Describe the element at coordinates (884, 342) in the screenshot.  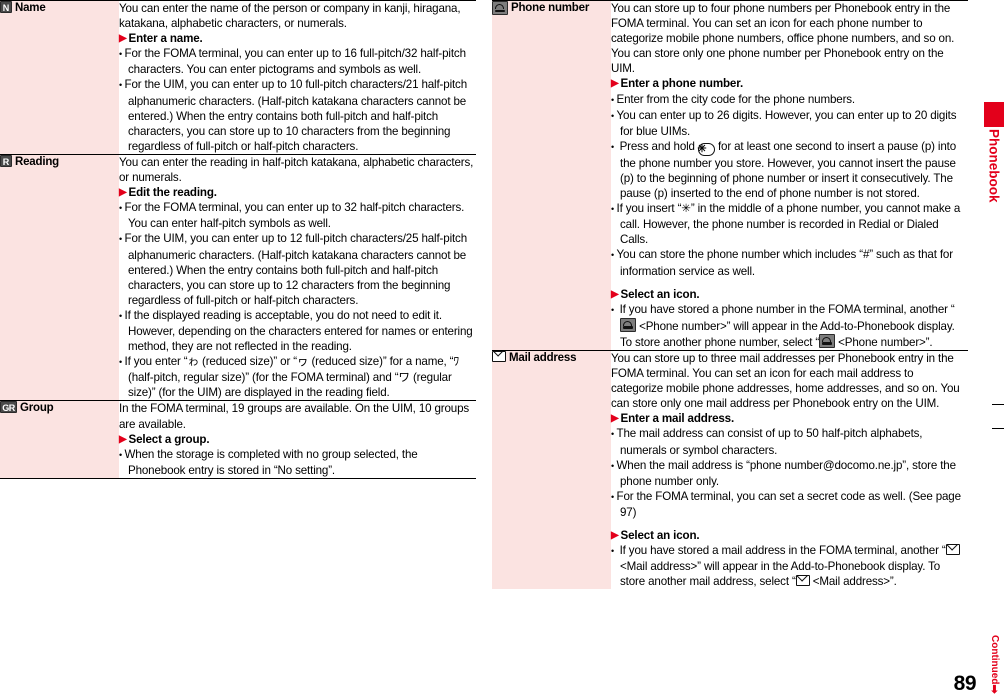
I see `bullet-text-part3: <Phone number>”.` at that location.